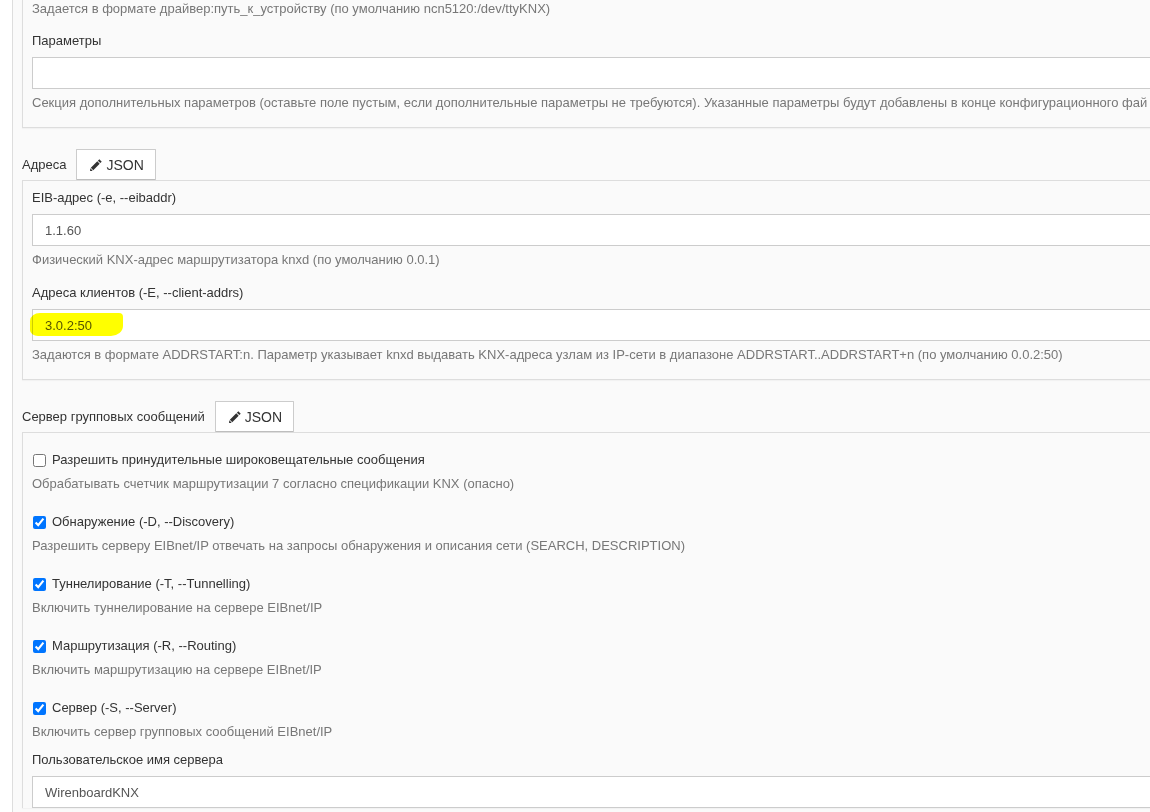 This screenshot has height=812, width=1150. What do you see at coordinates (67, 41) in the screenshot?
I see `field-label: Параметры` at bounding box center [67, 41].